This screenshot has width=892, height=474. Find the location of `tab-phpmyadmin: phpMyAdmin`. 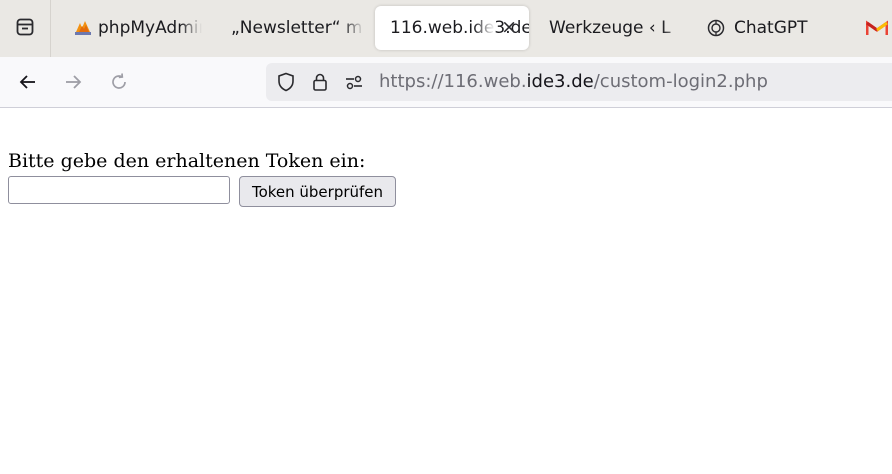

tab-phpmyadmin: phpMyAdmin is located at coordinates (132, 28).